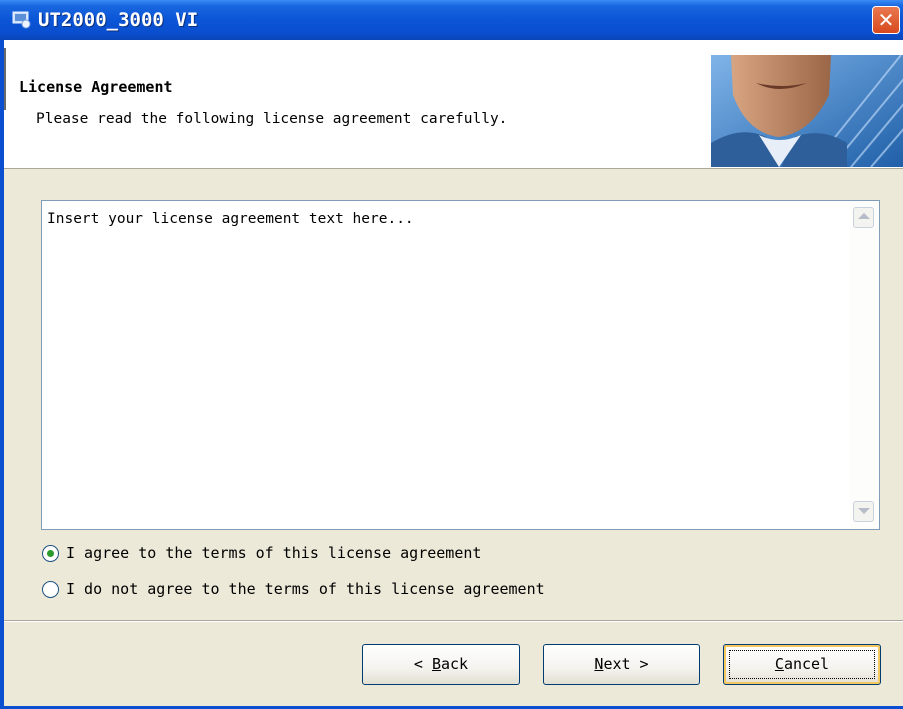 Image resolution: width=903 pixels, height=709 pixels. Describe the element at coordinates (96, 87) in the screenshot. I see `page-title: License Agreement` at that location.